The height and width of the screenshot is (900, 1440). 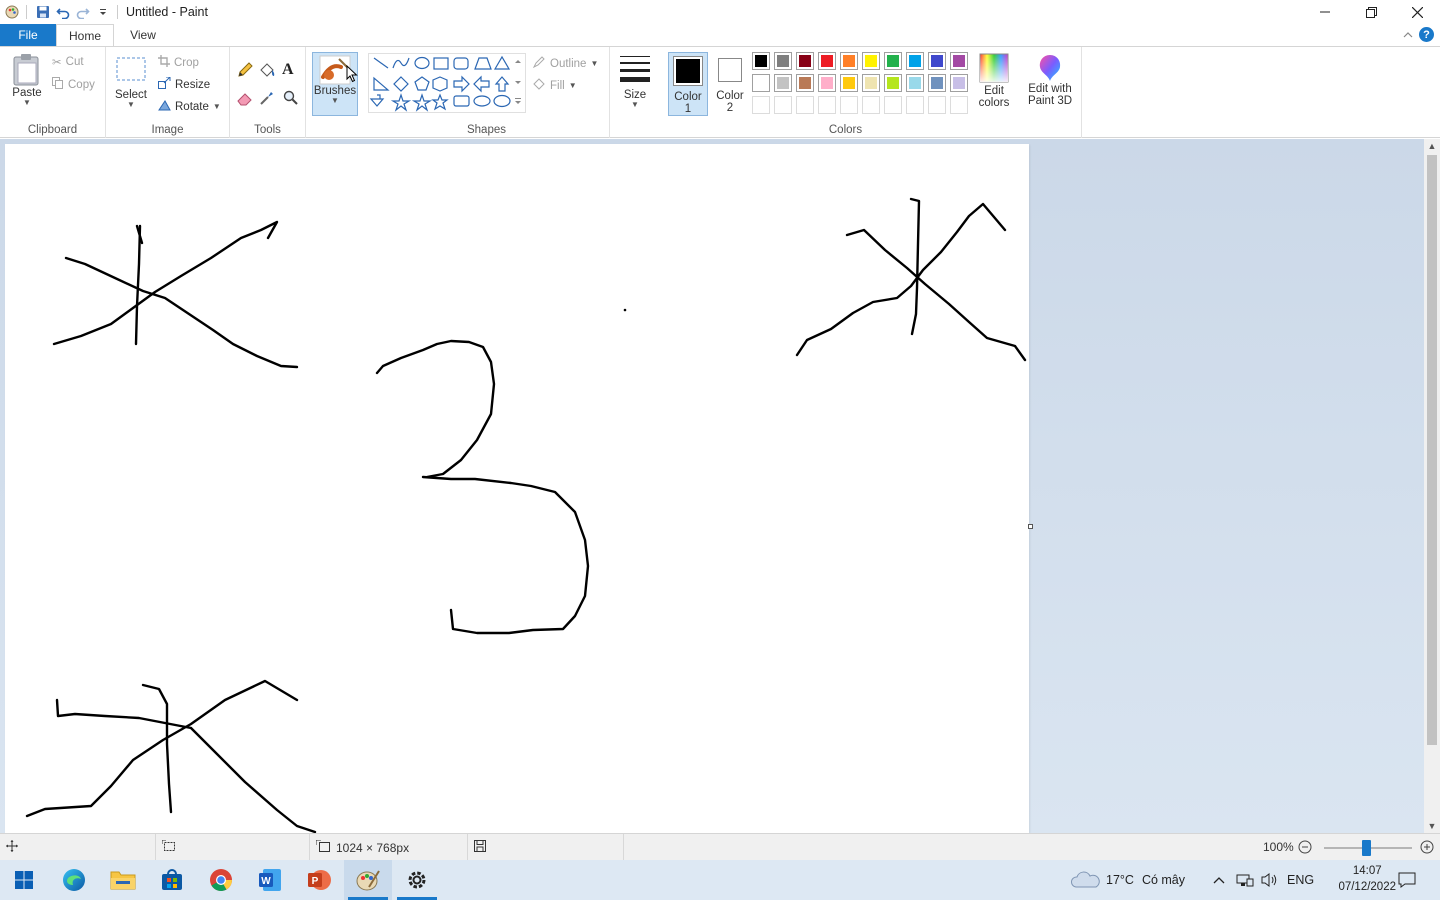 I want to click on taskbar-settings, so click(x=417, y=880).